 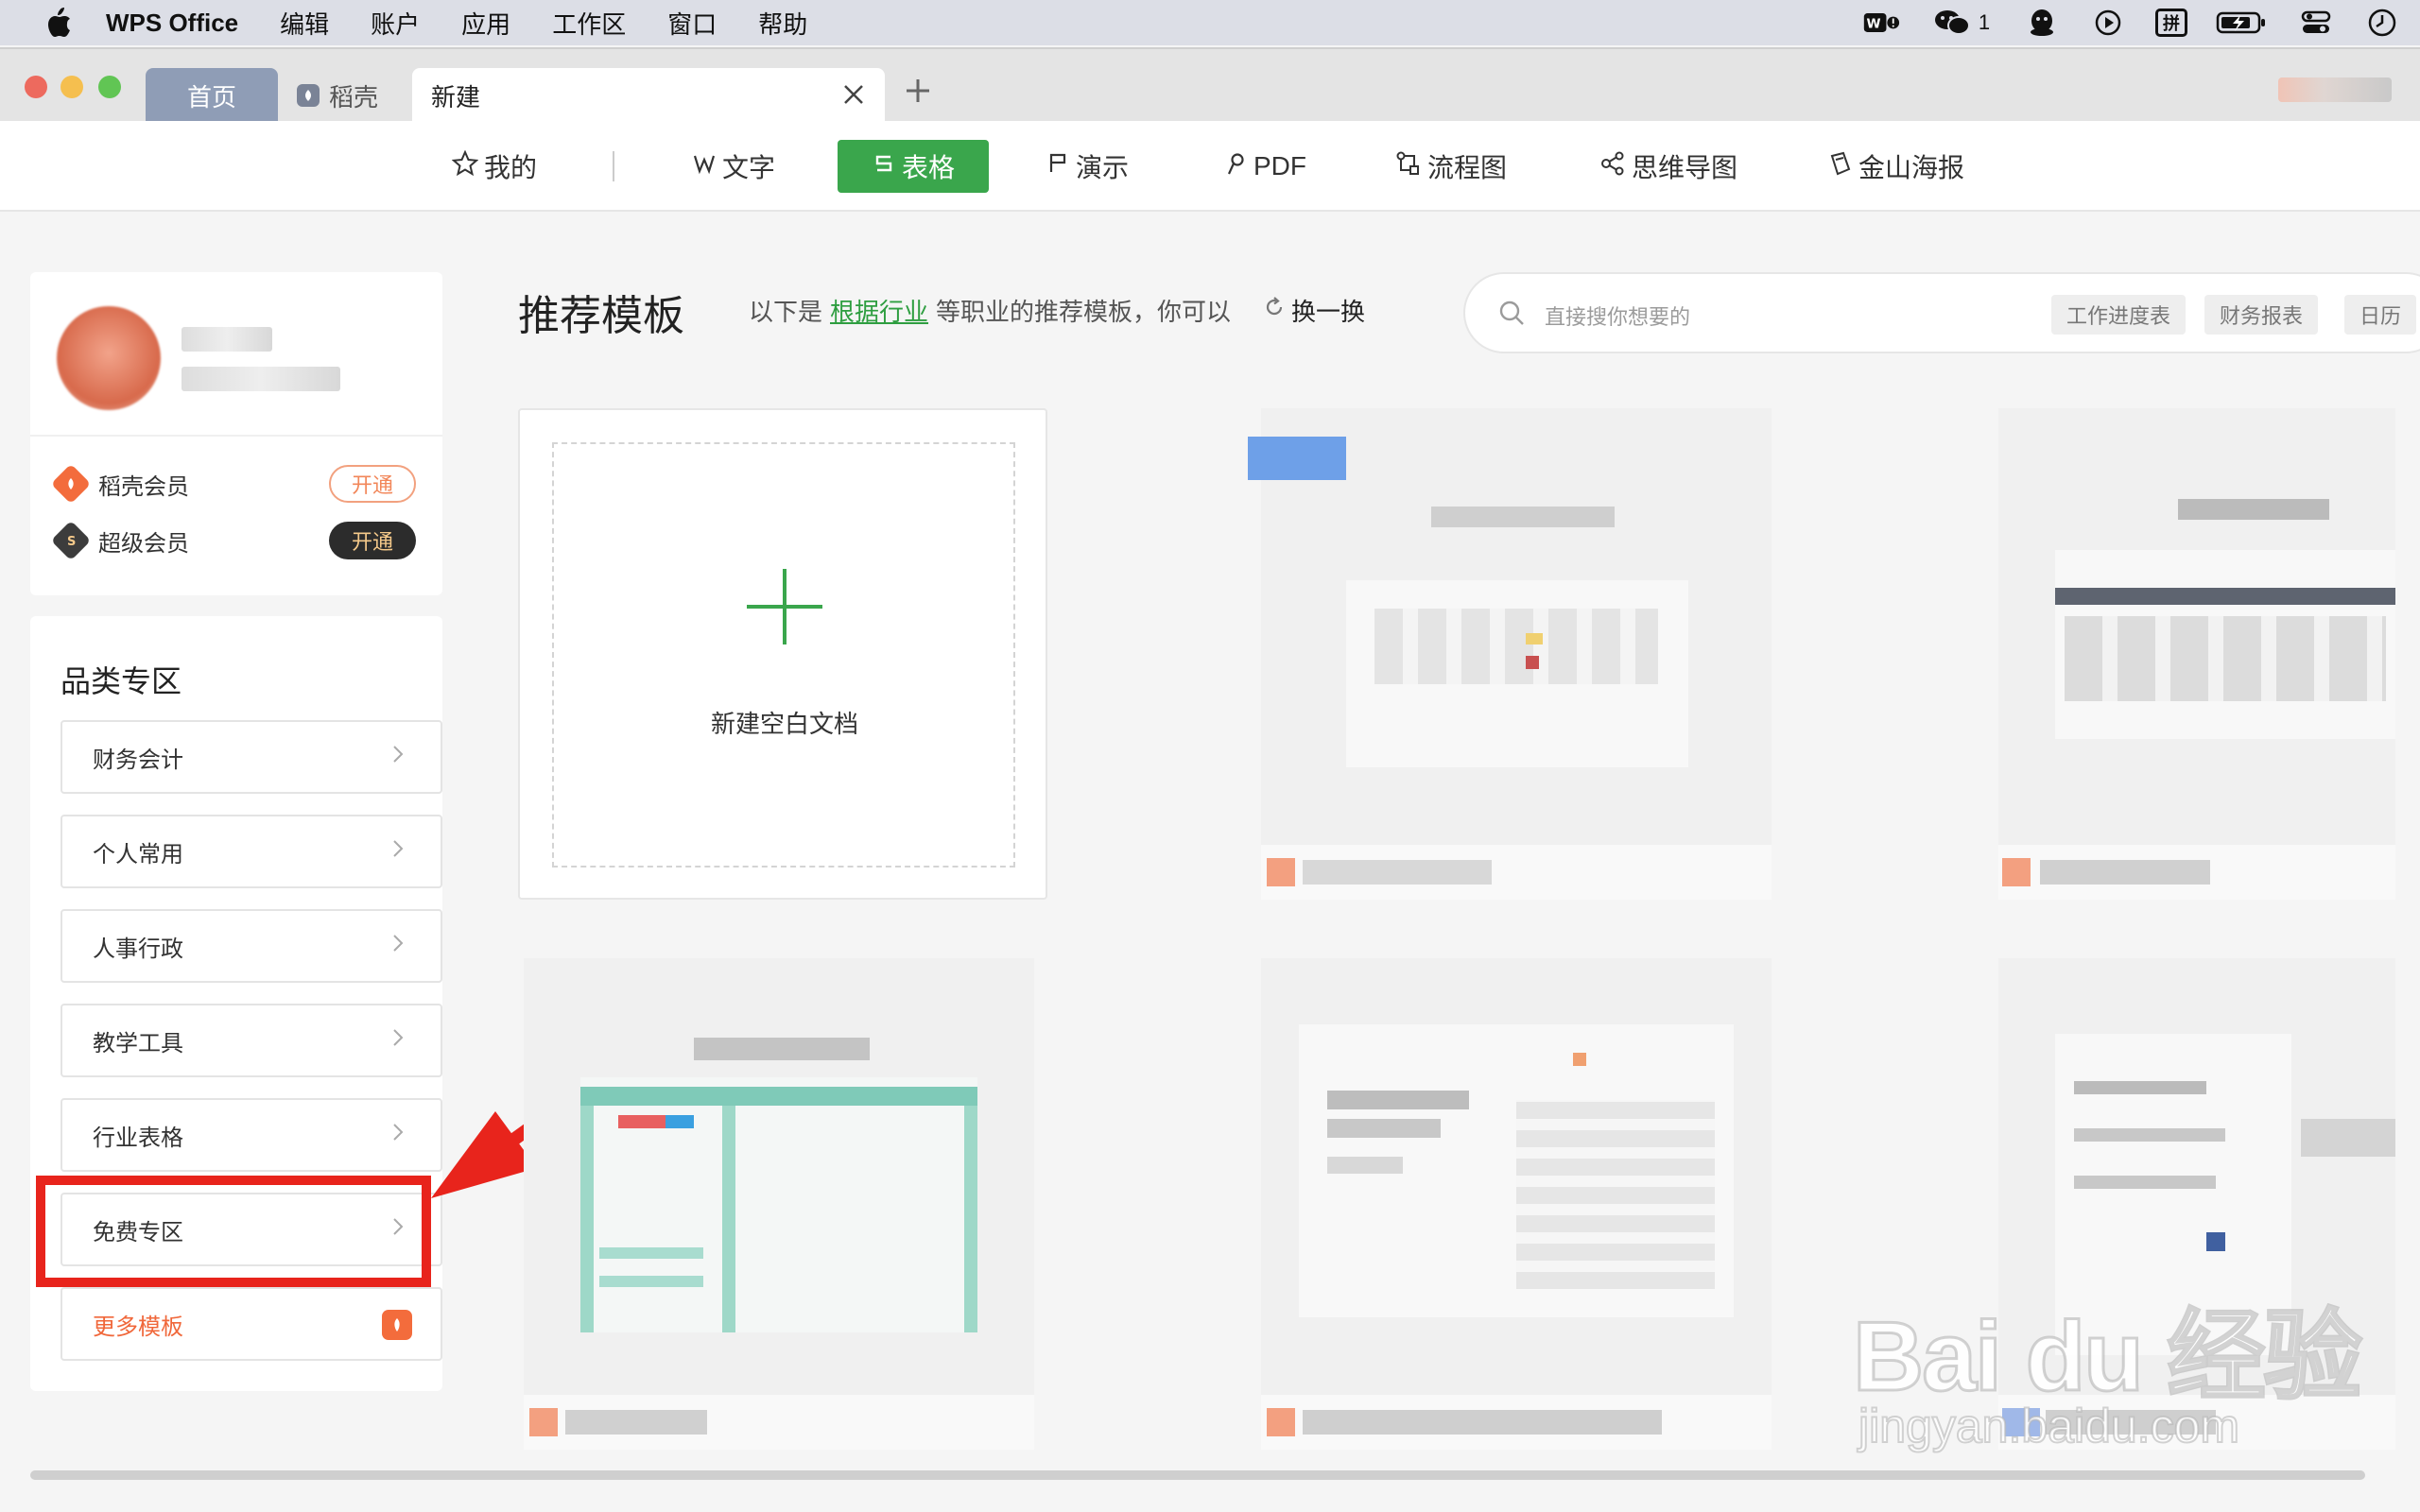 I want to click on tab-new-label: 新建, so click(x=456, y=97).